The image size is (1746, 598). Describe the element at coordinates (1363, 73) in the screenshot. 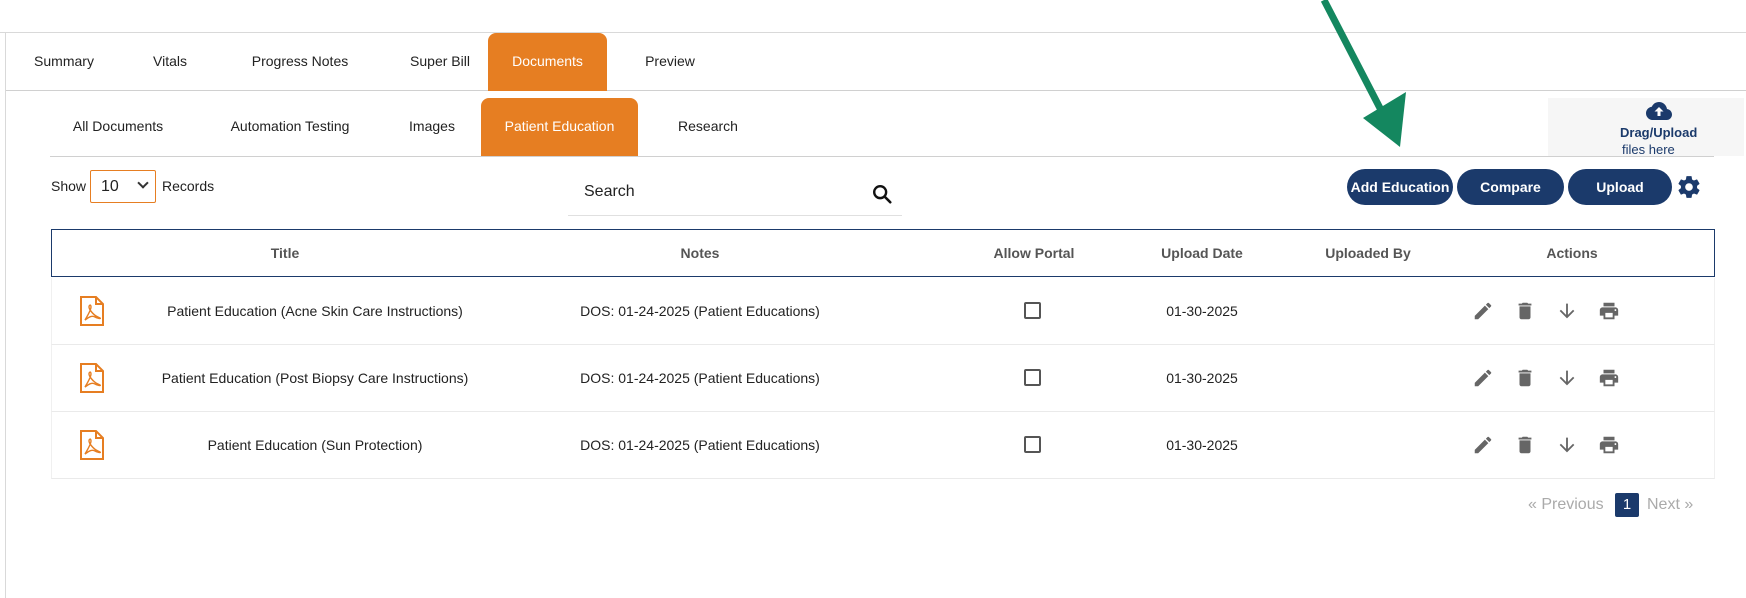

I see `annotation-arrow-icon` at that location.